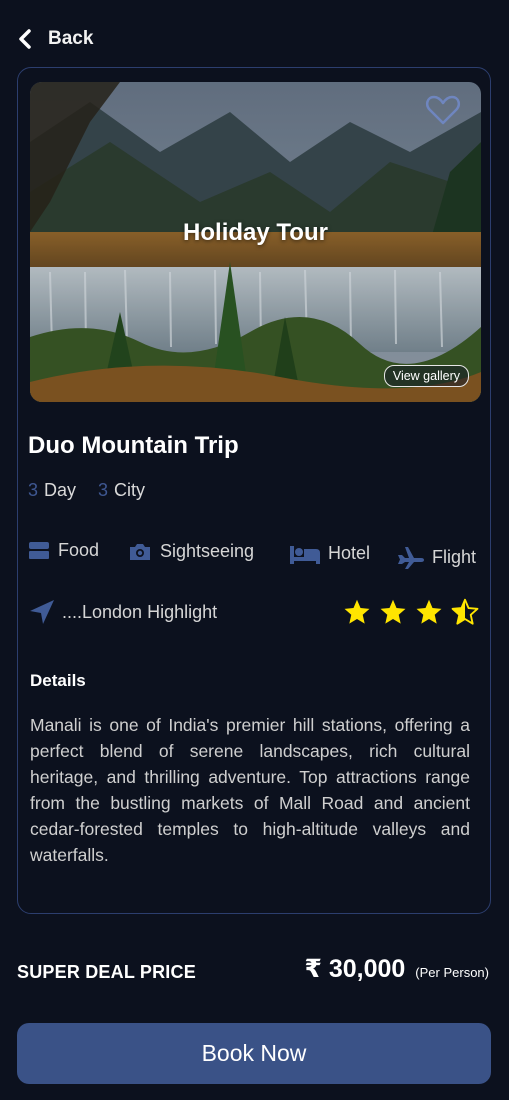  I want to click on chevron-left-icon, so click(25, 39).